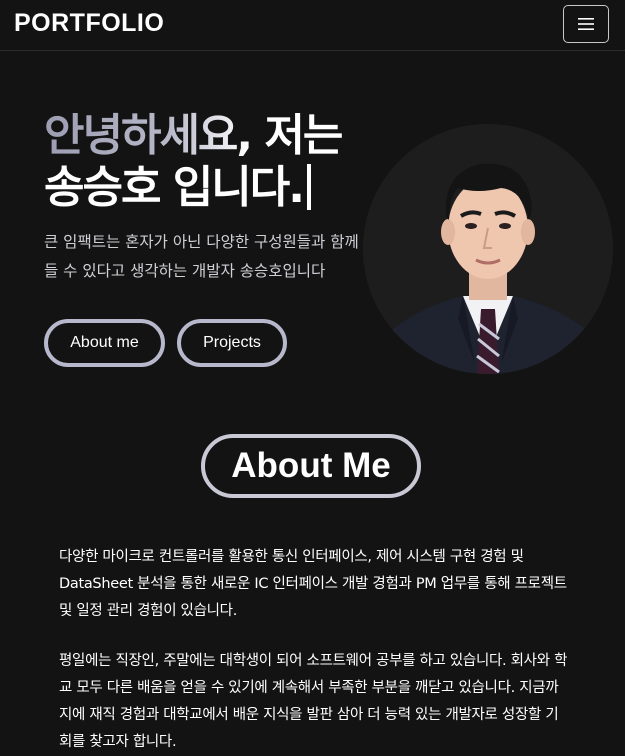  Describe the element at coordinates (297, 135) in the screenshot. I see `greeting-rest: 저는` at that location.